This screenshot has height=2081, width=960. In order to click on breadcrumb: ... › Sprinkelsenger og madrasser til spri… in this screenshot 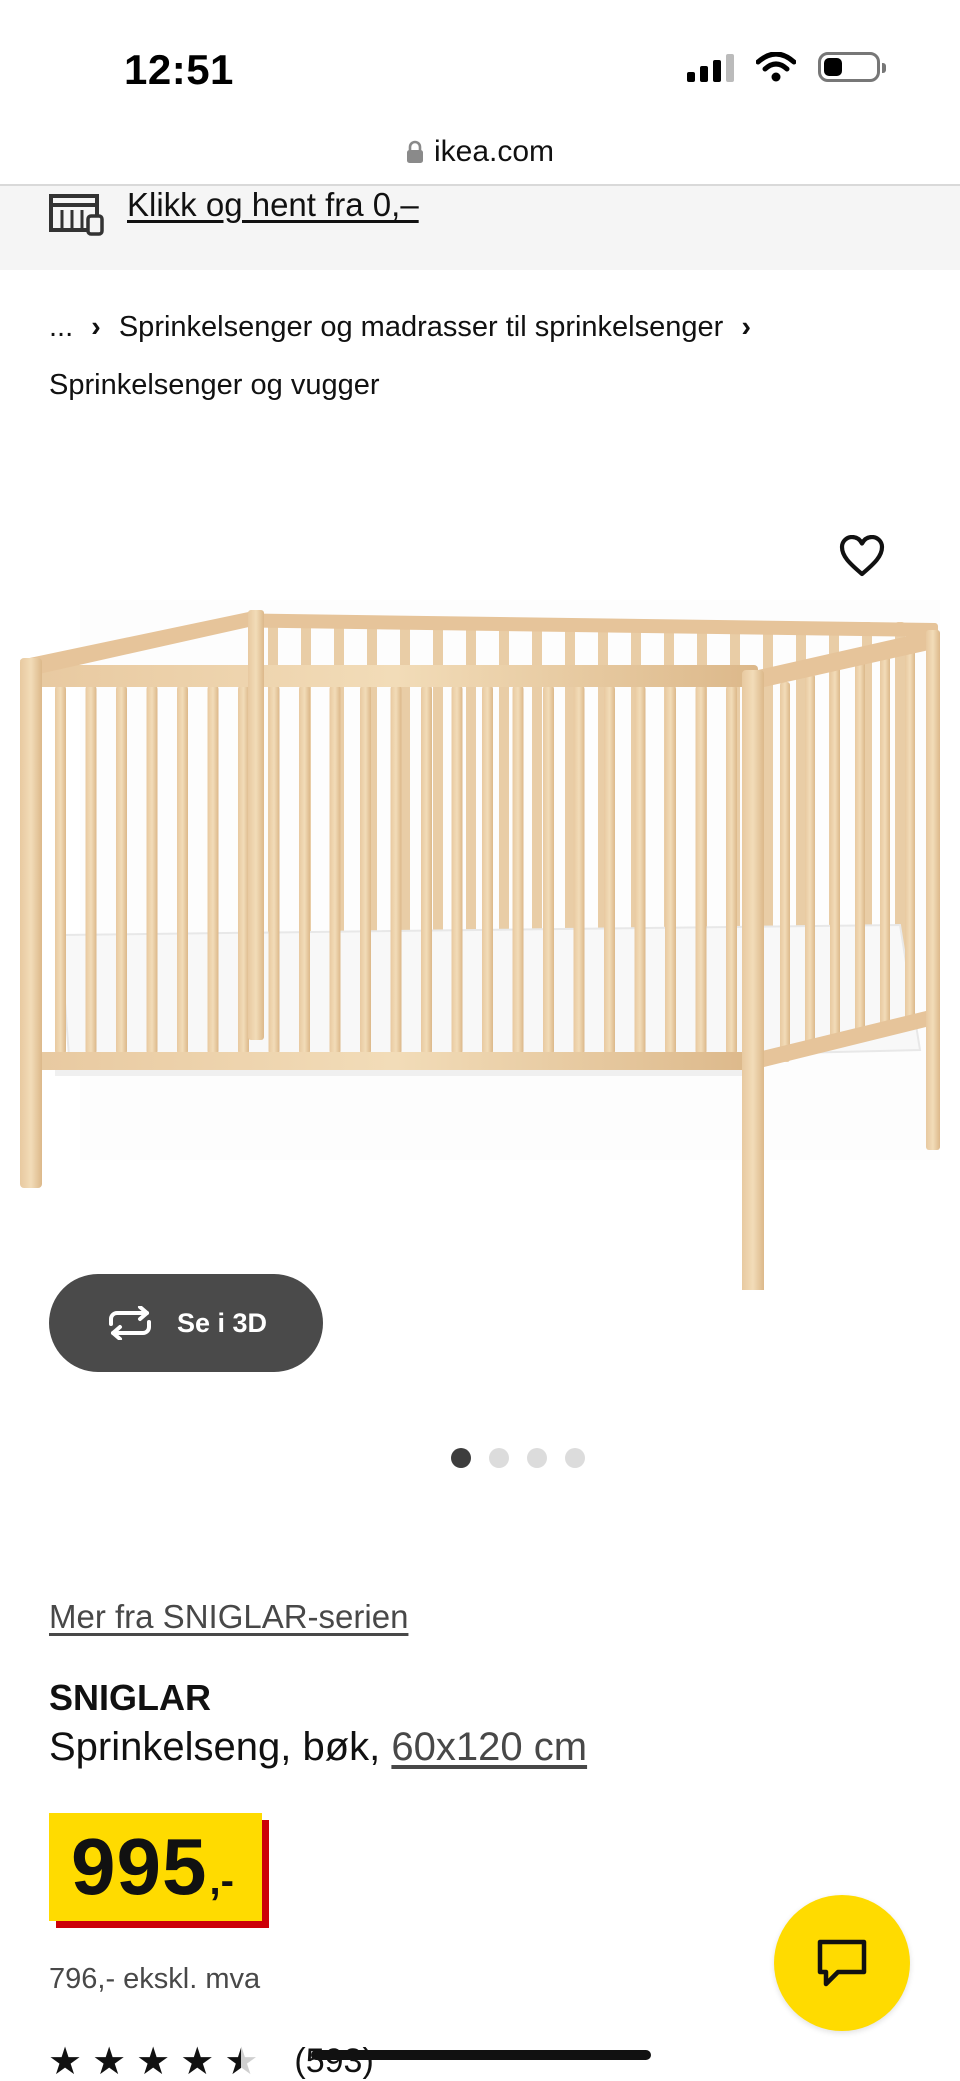, I will do `click(489, 356)`.